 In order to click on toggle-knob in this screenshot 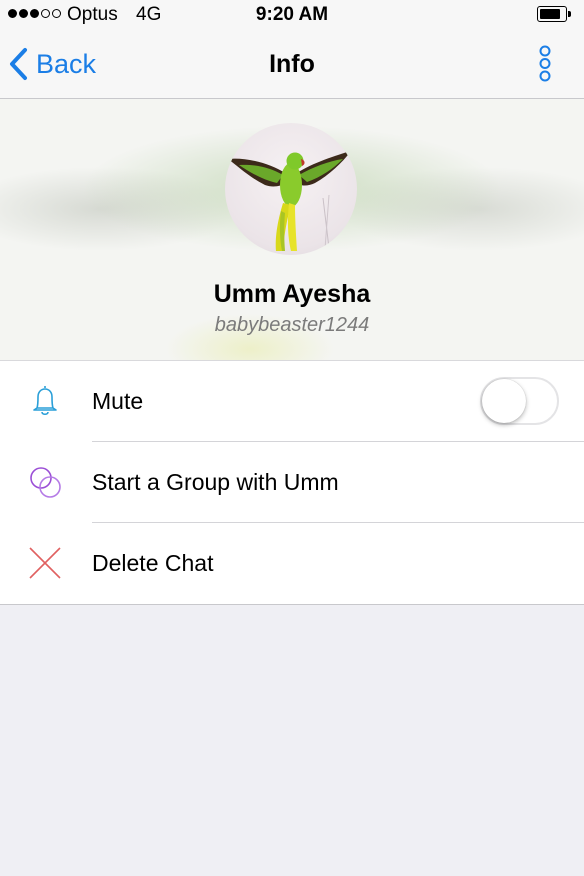, I will do `click(504, 401)`.